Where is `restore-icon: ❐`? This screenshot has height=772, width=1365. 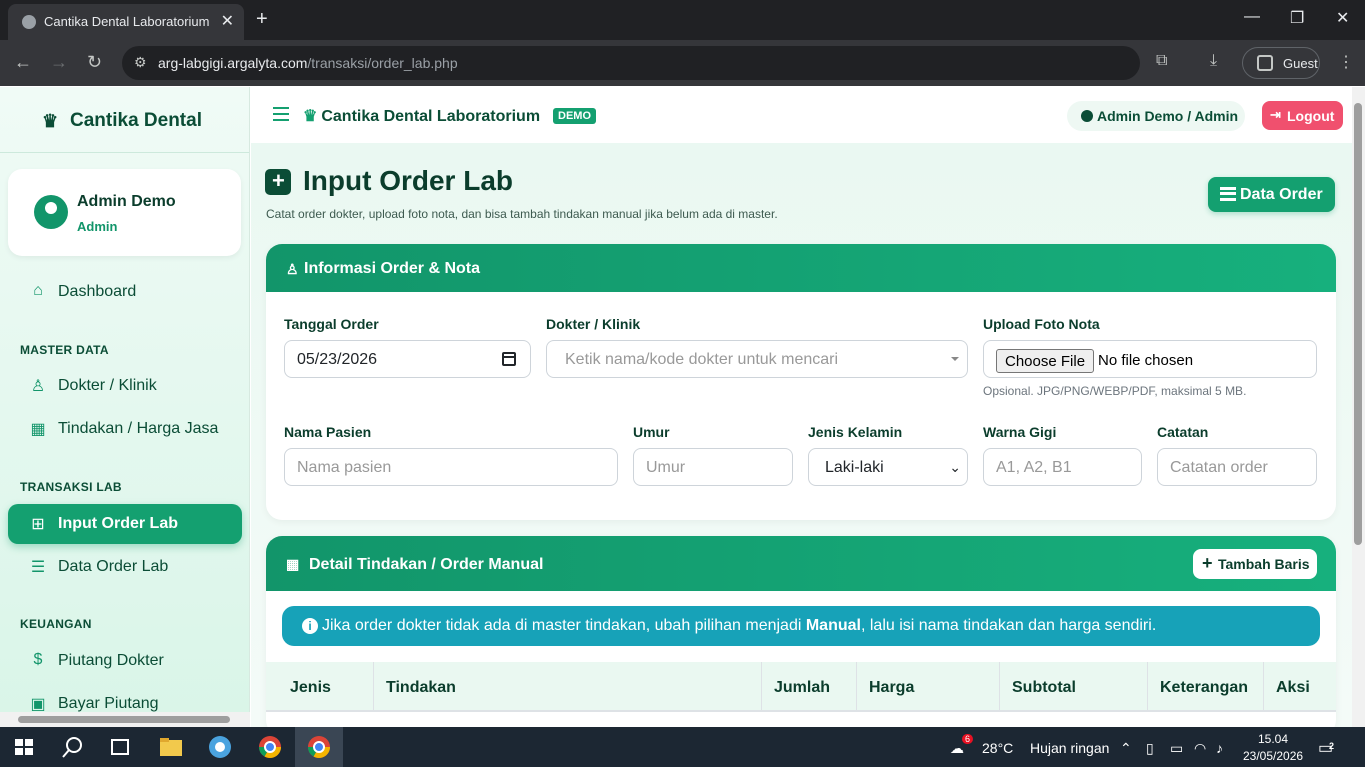 restore-icon: ❐ is located at coordinates (1297, 18).